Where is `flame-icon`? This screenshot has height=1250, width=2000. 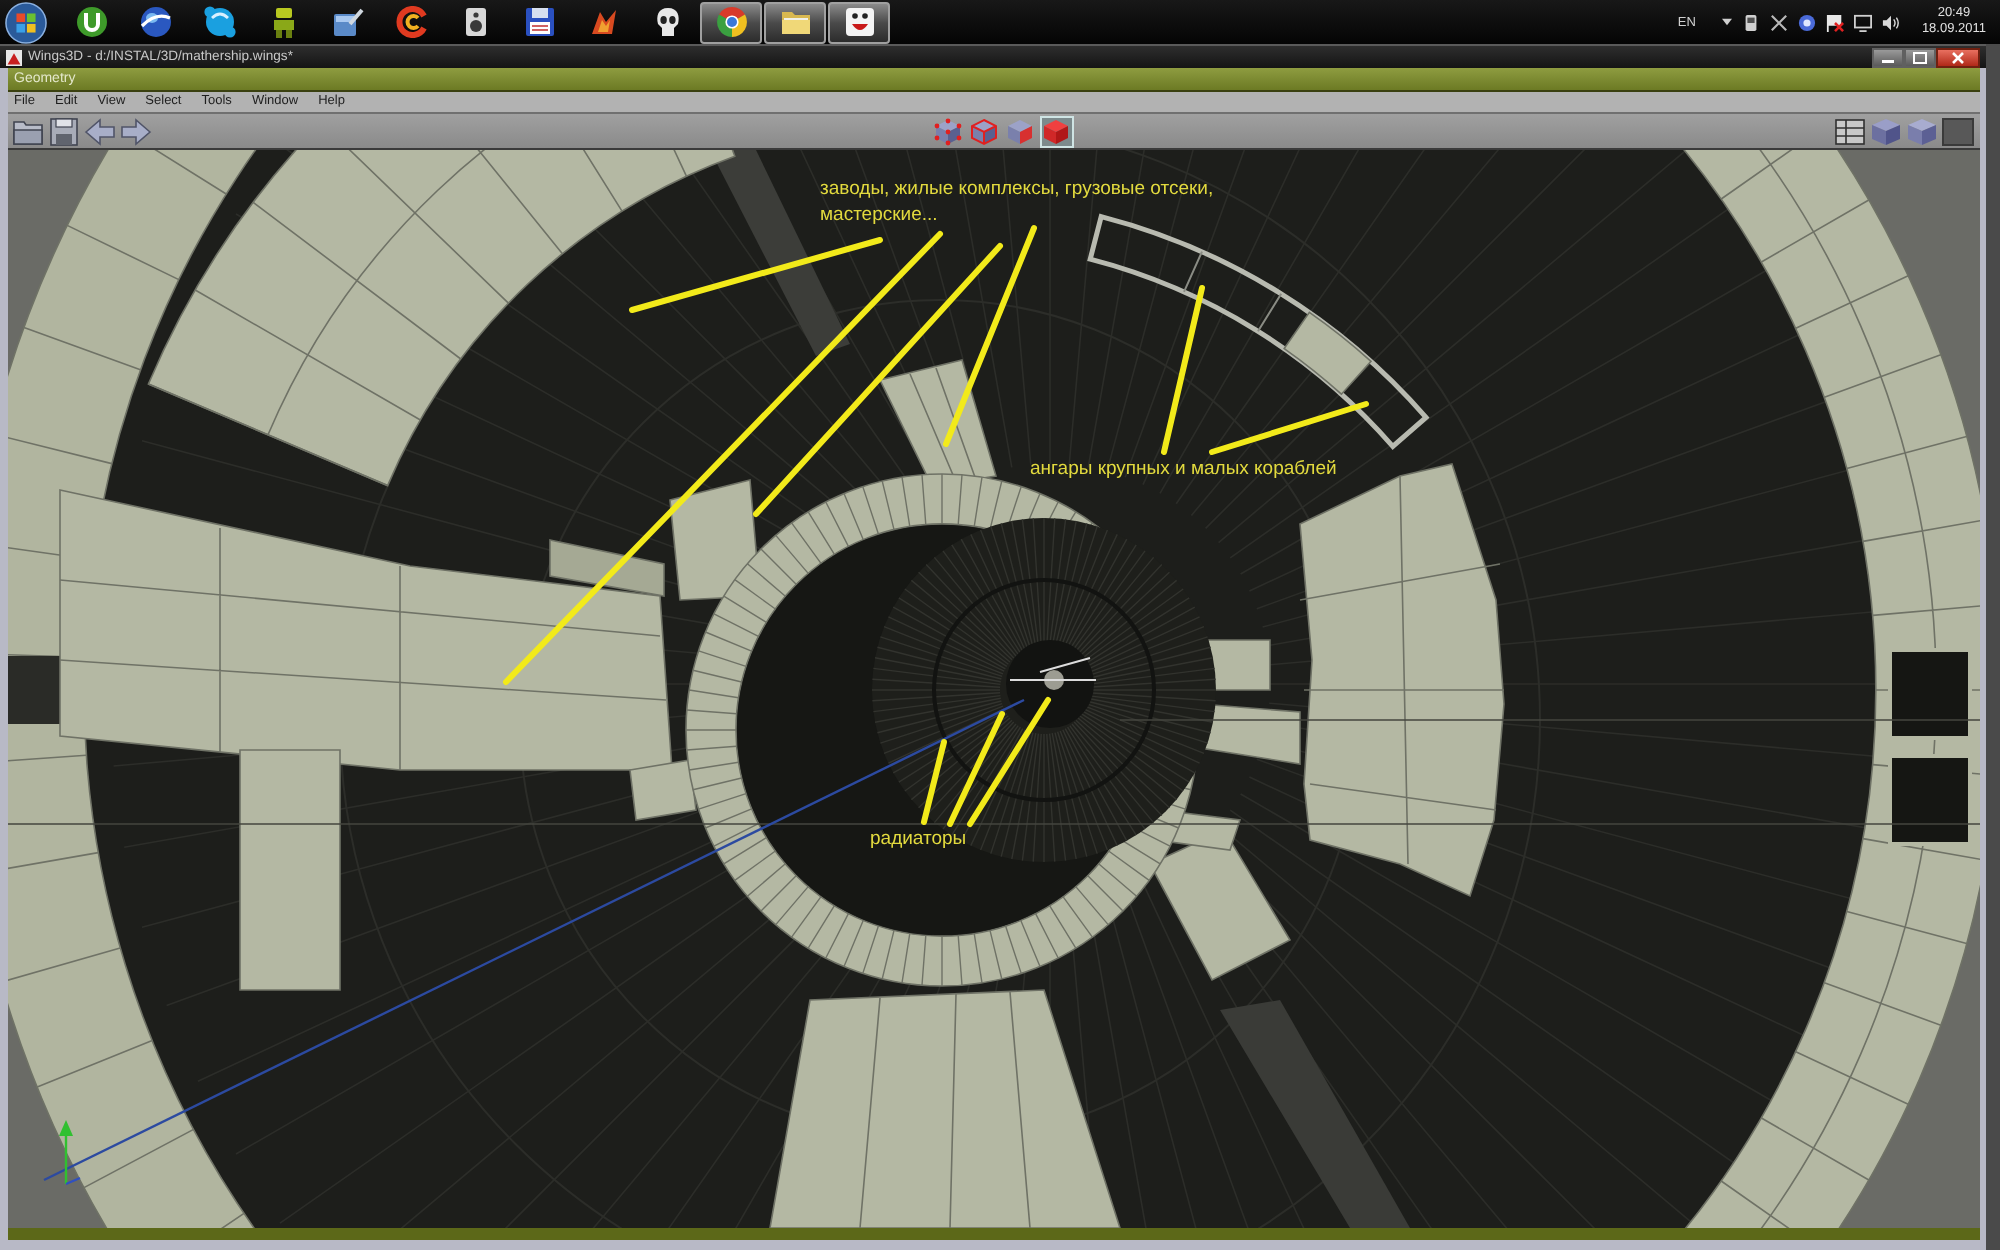
flame-icon is located at coordinates (603, 22).